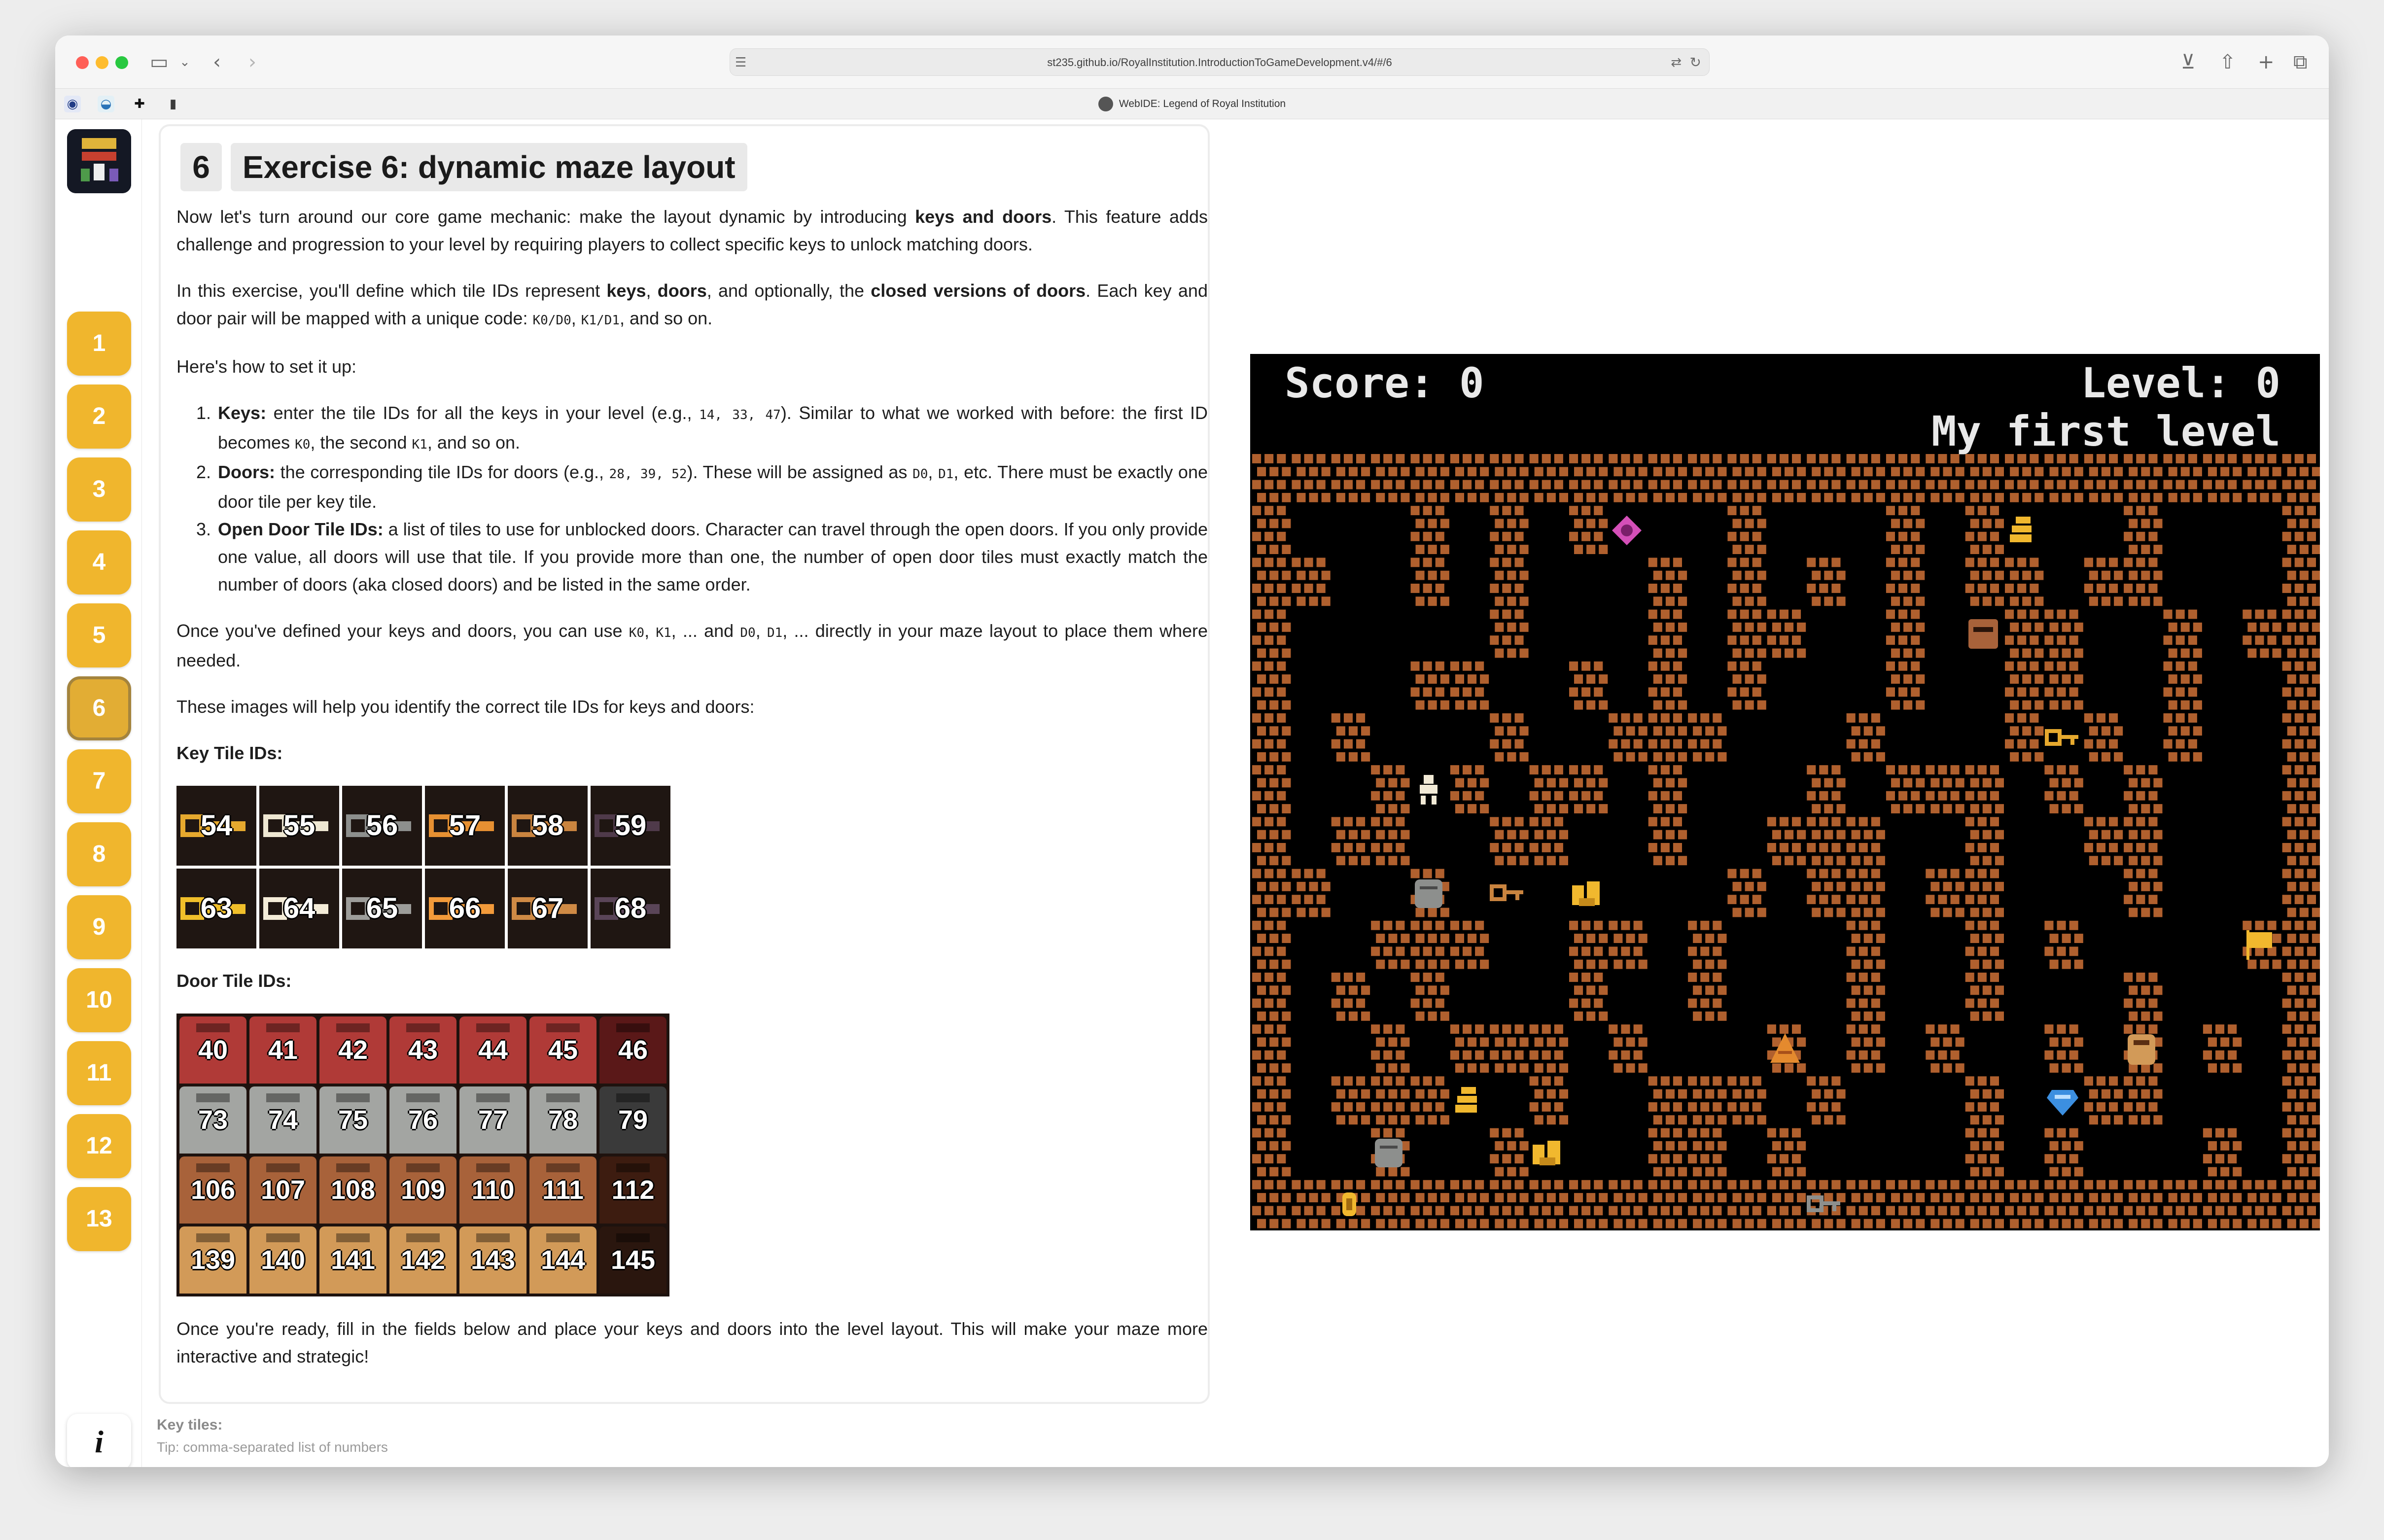 The width and height of the screenshot is (2384, 1540). Describe the element at coordinates (121, 62) in the screenshot. I see `zoom-window-button` at that location.